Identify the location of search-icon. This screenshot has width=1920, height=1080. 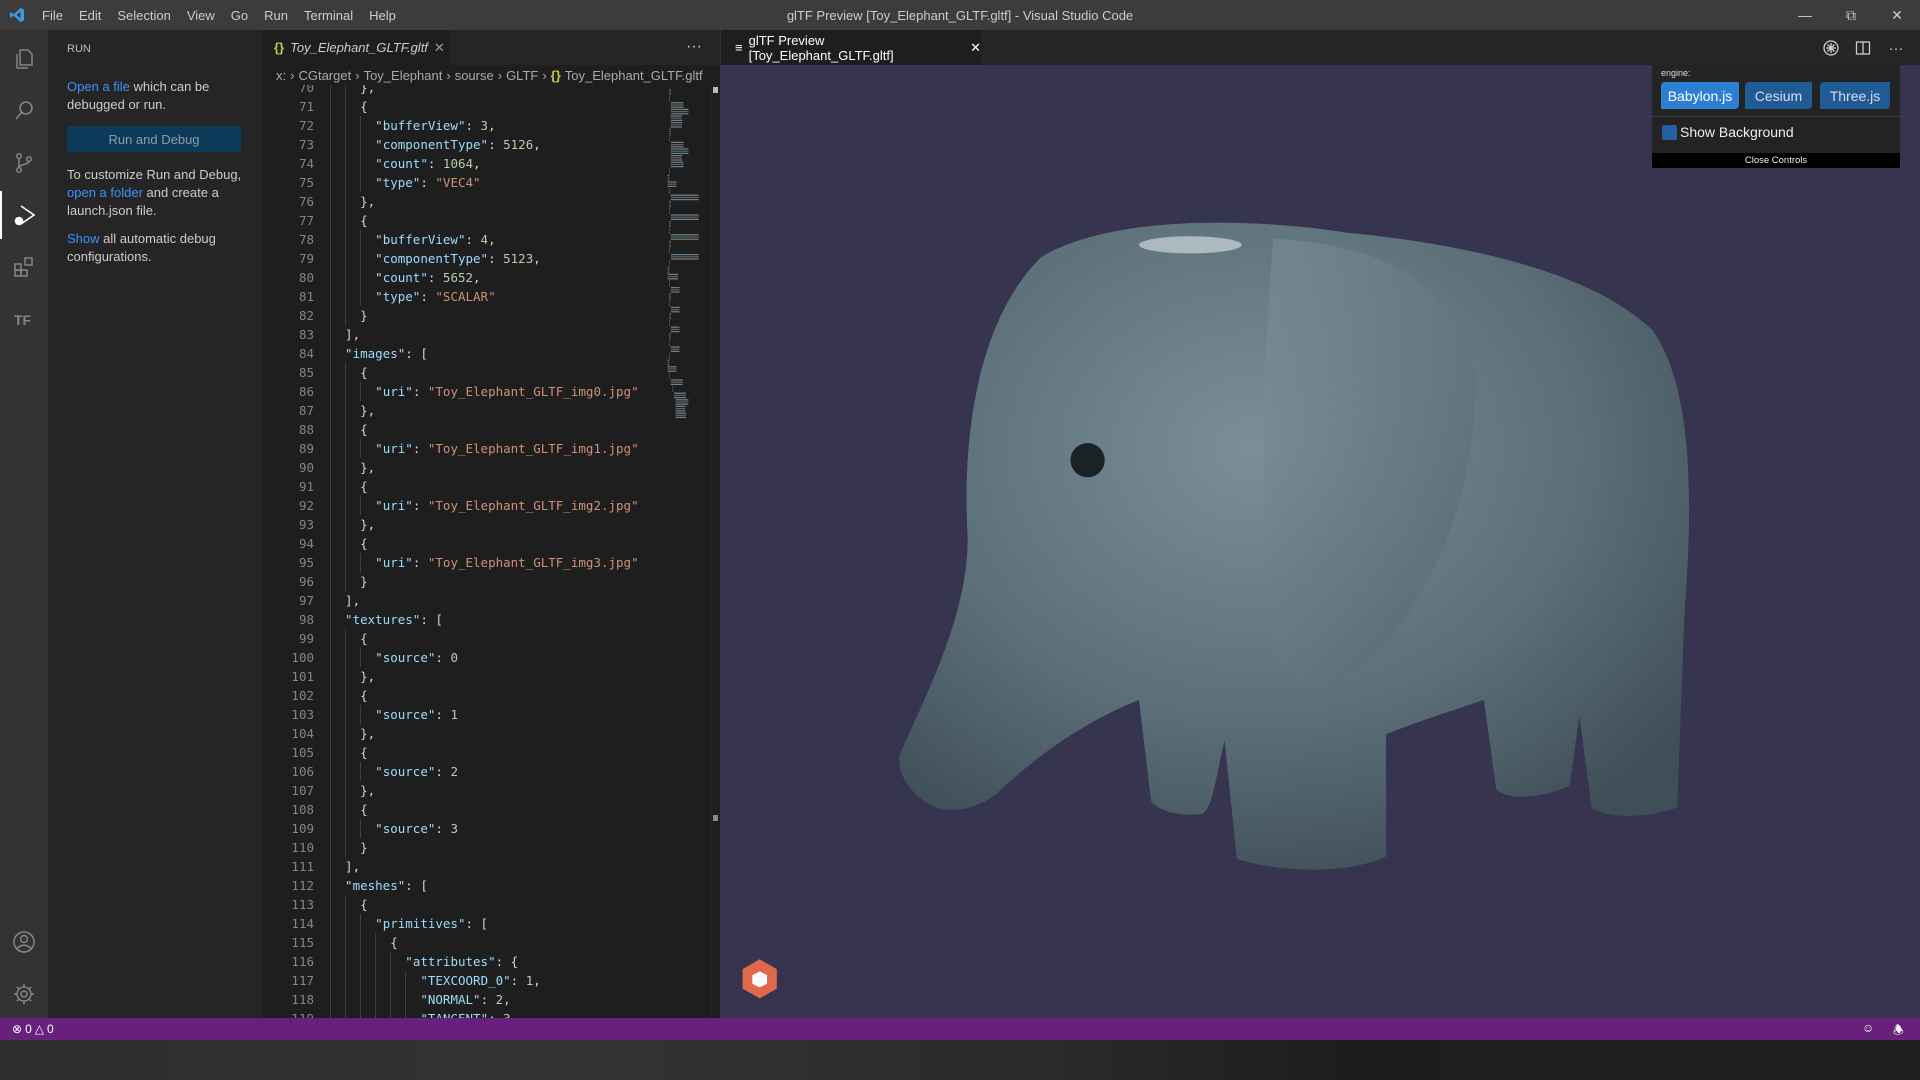
(24, 111).